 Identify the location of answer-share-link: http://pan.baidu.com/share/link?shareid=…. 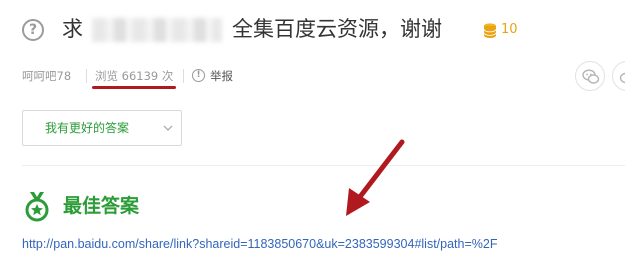
(259, 244).